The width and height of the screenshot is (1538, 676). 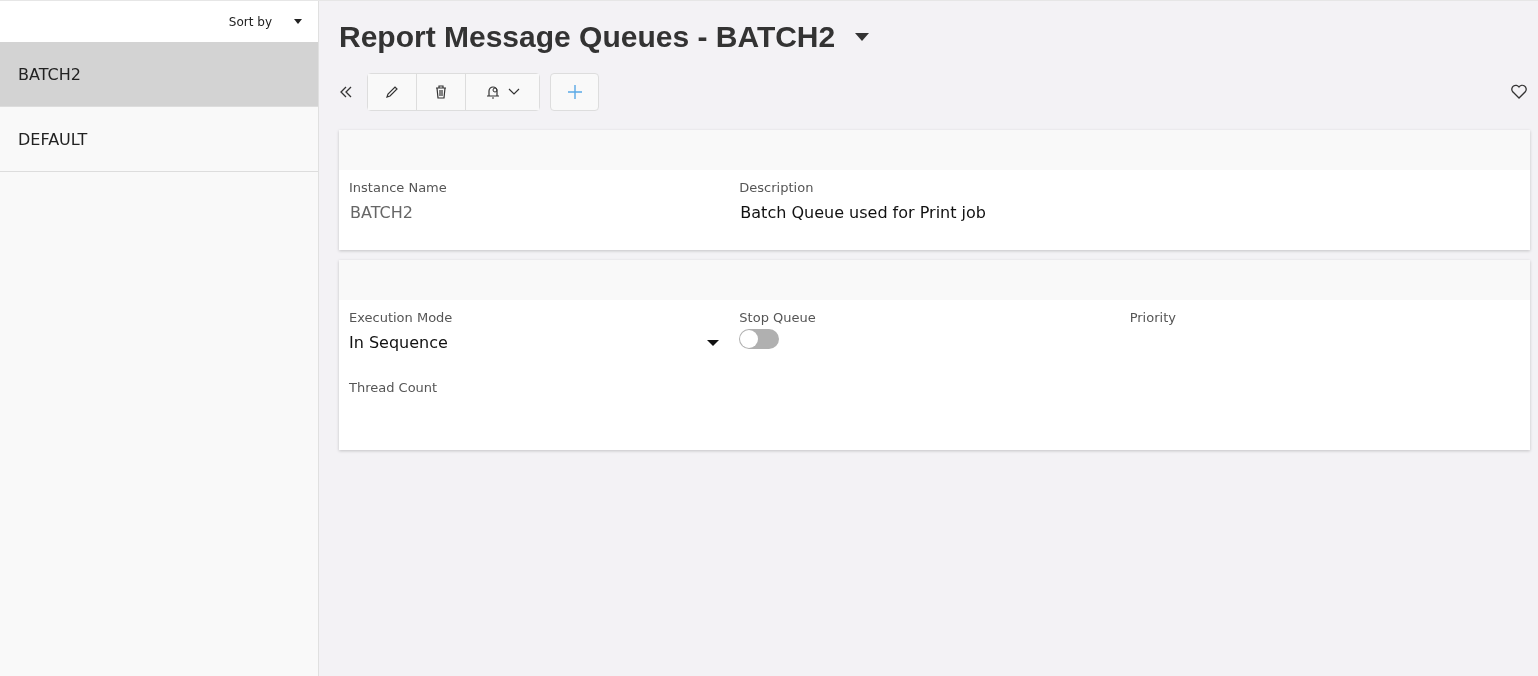 What do you see at coordinates (265, 21) in the screenshot?
I see `sort-by-dropdown: Sort by` at bounding box center [265, 21].